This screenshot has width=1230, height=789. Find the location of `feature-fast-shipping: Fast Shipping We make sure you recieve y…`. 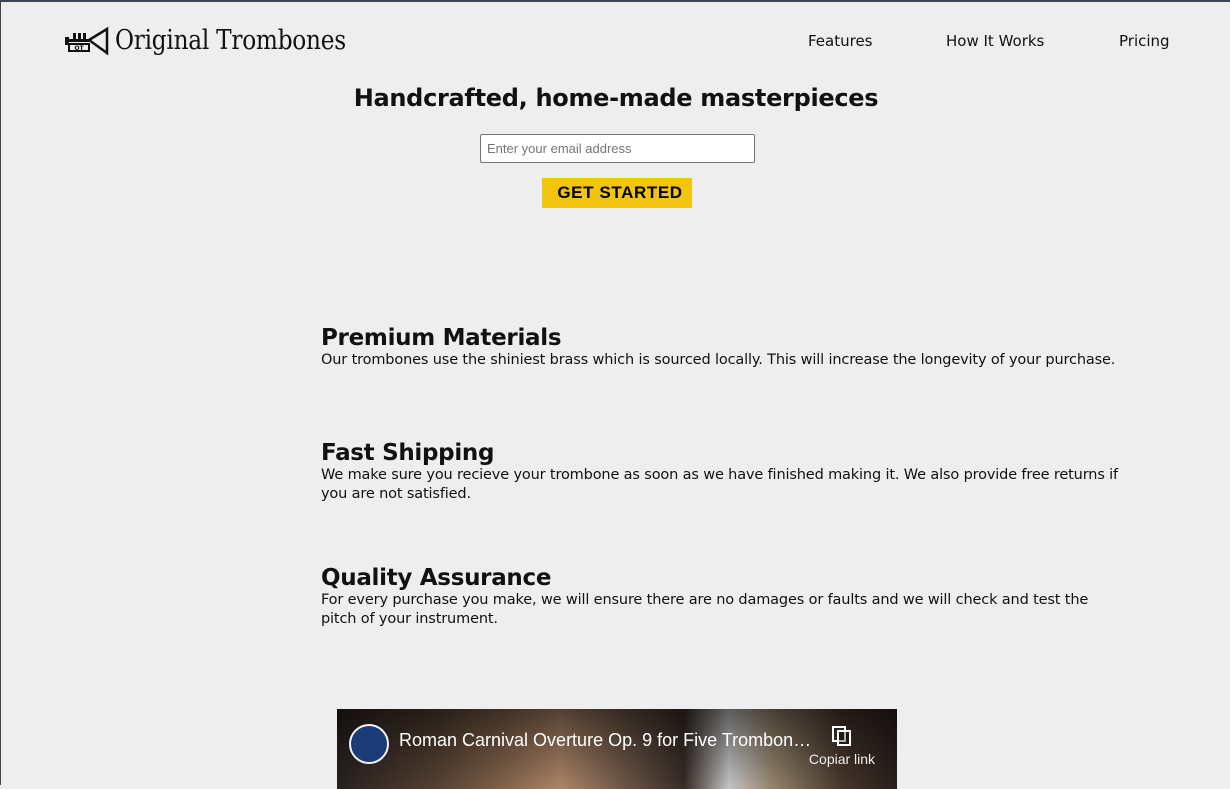

feature-fast-shipping: Fast Shipping We make sure you recieve y… is located at coordinates (721, 472).